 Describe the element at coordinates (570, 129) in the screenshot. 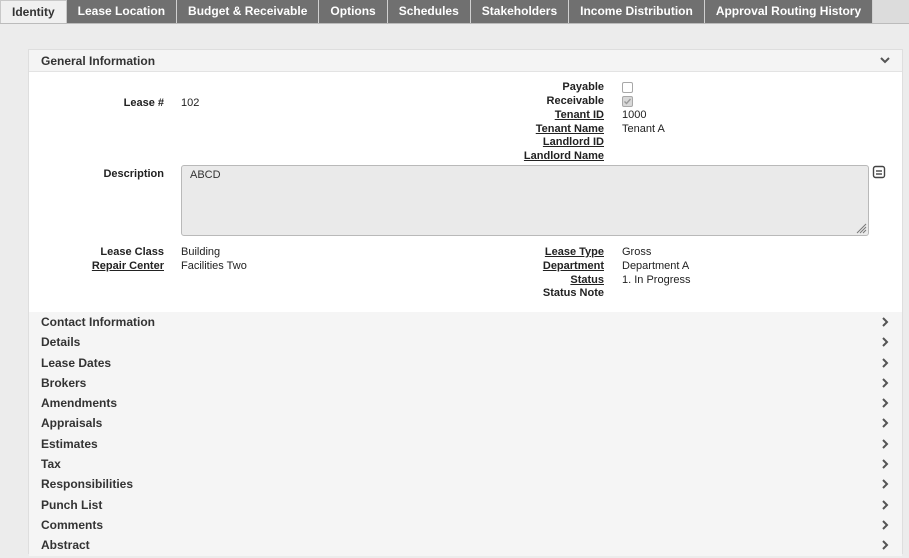

I see `tenant-name-link: Tenant Name` at that location.